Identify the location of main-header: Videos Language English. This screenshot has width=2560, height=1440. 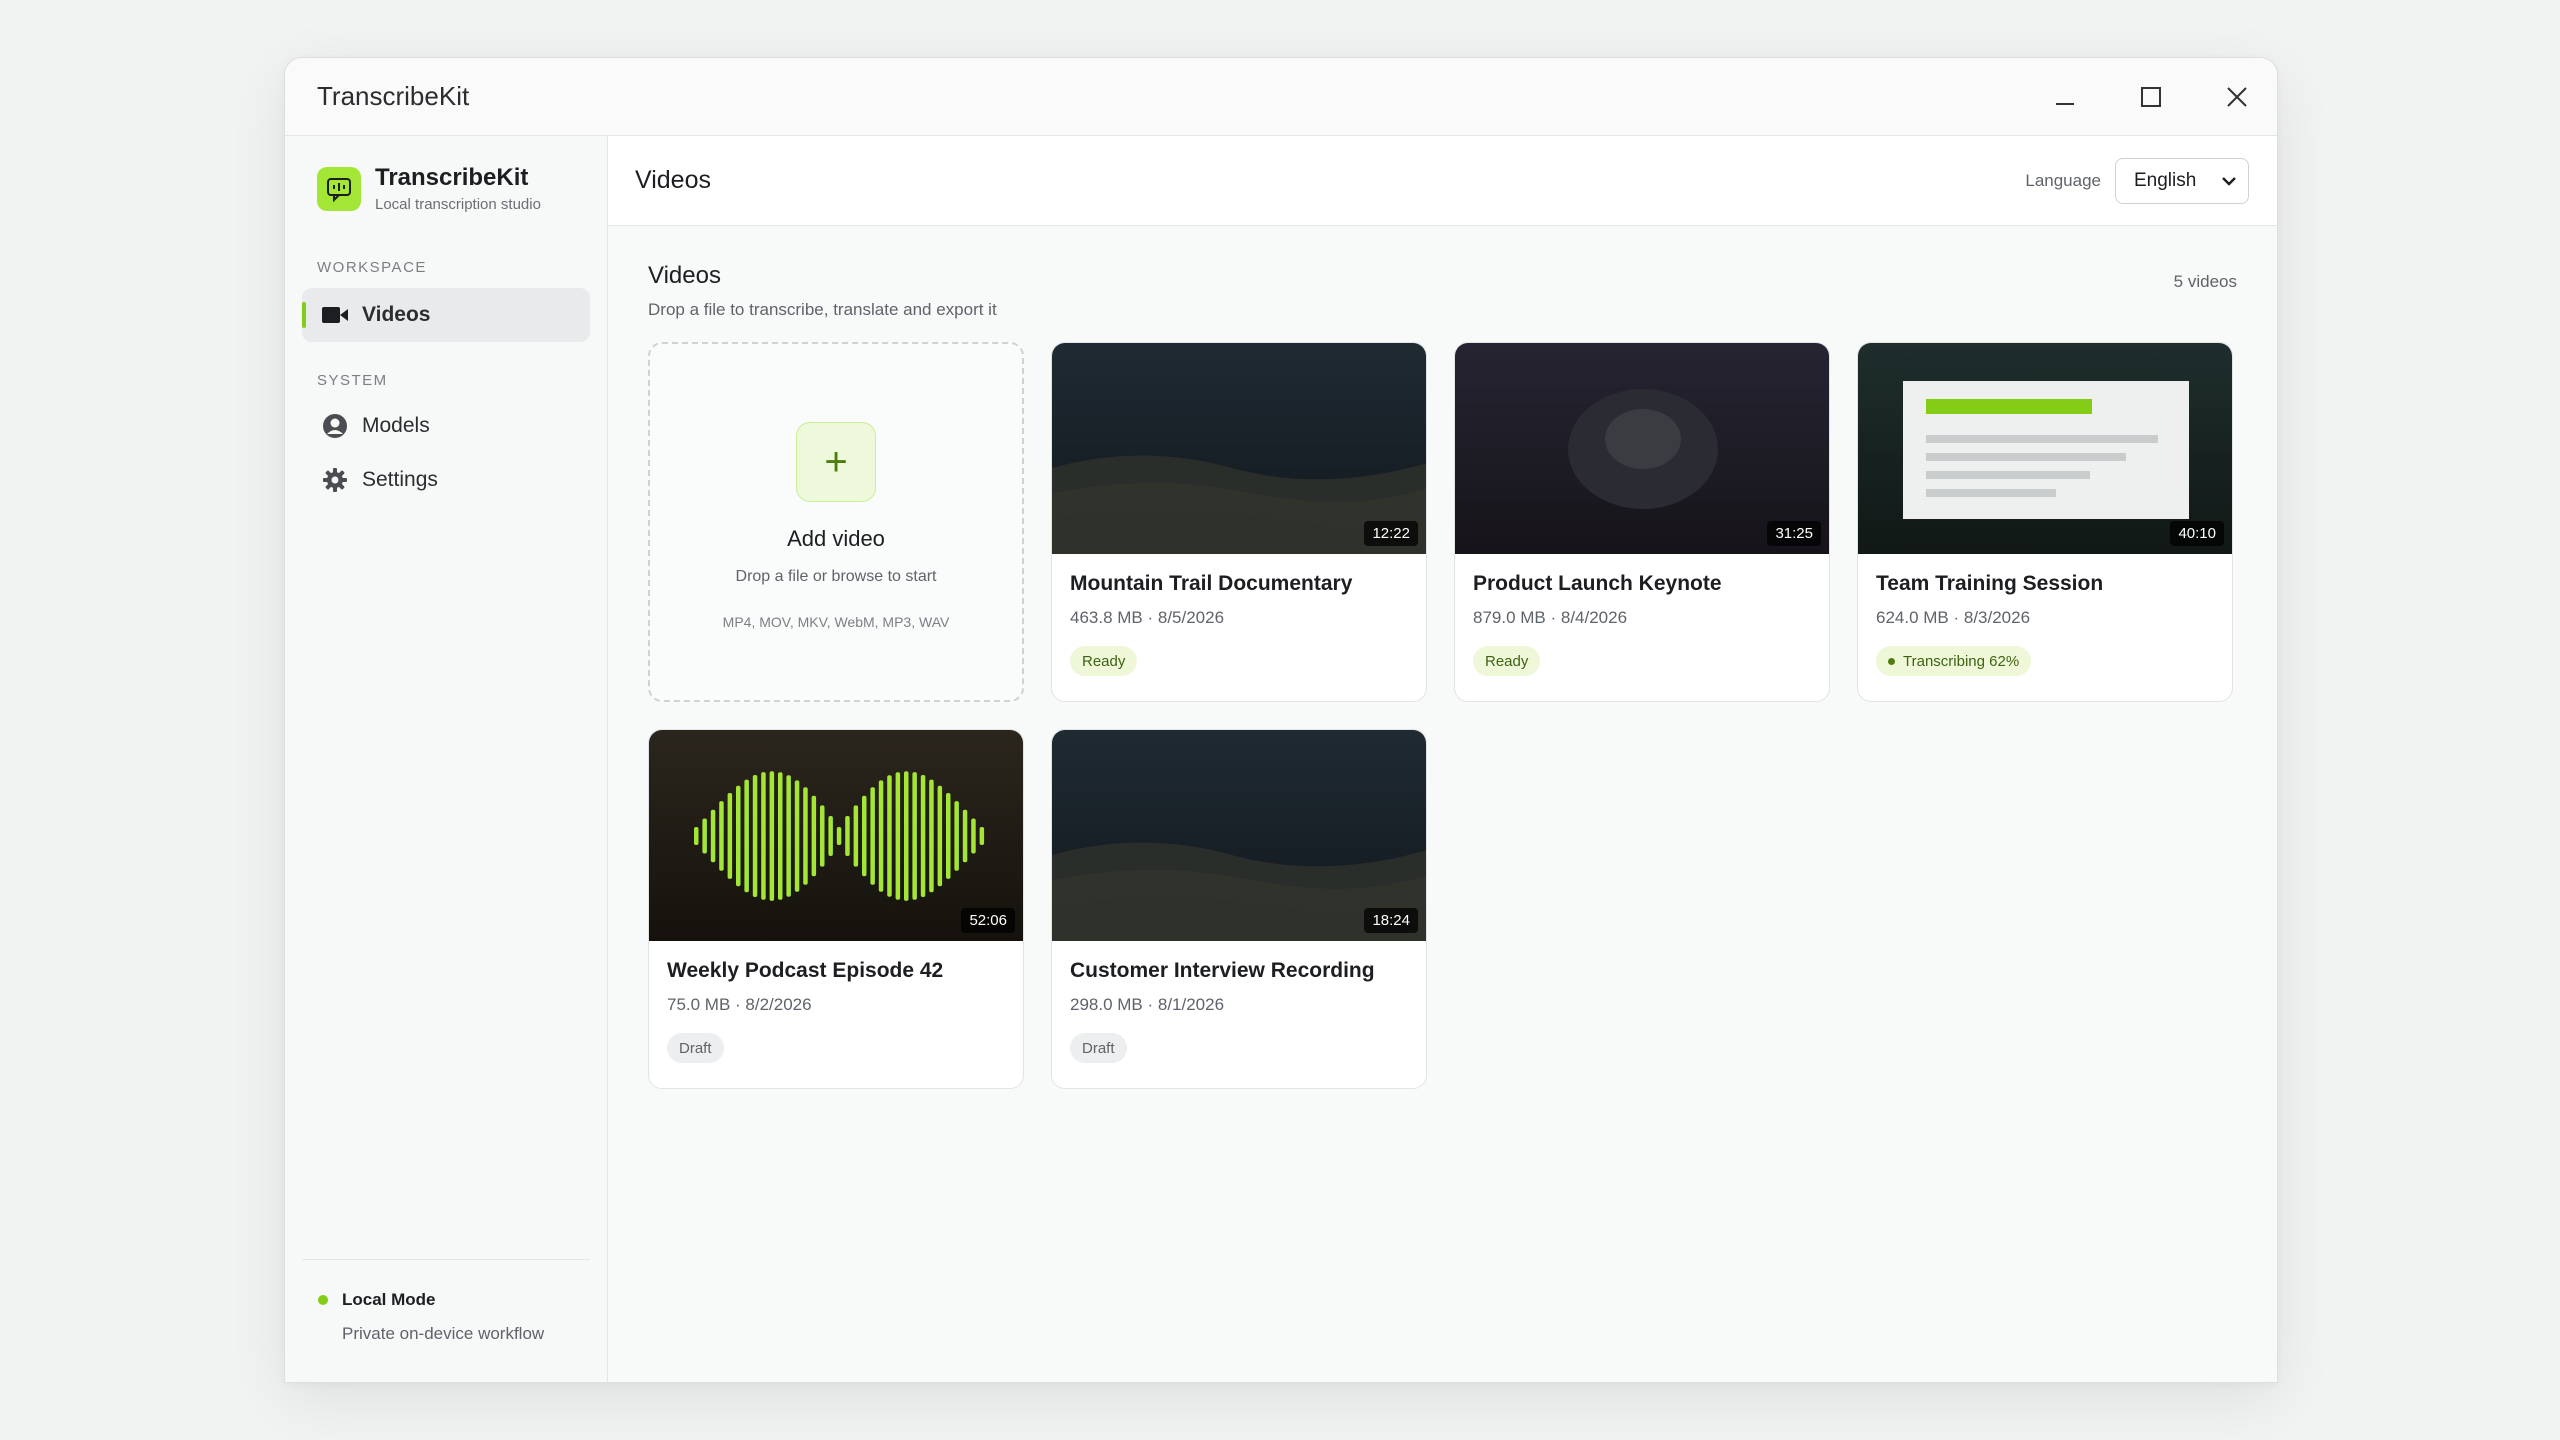
(1442, 181).